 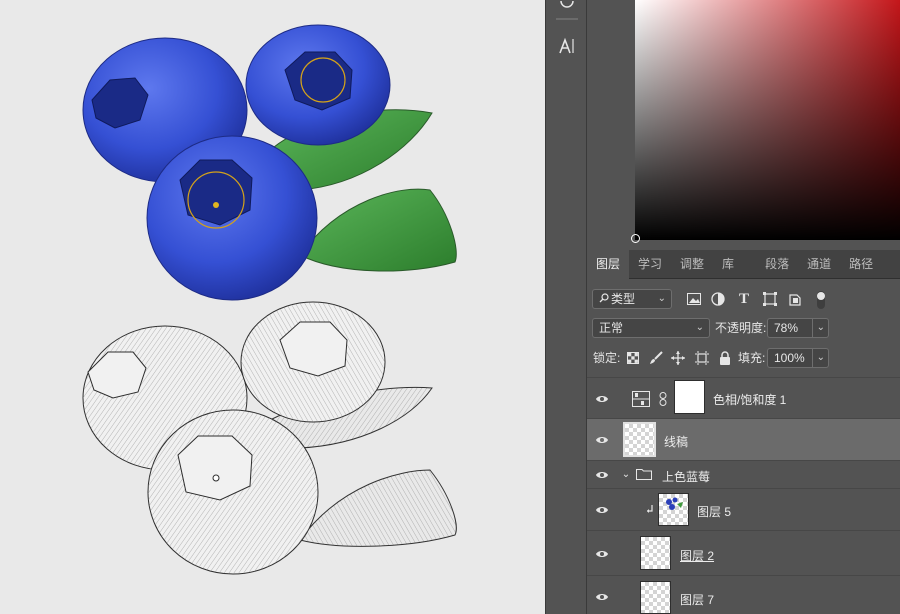 I want to click on tab-learn: 学习, so click(x=650, y=264).